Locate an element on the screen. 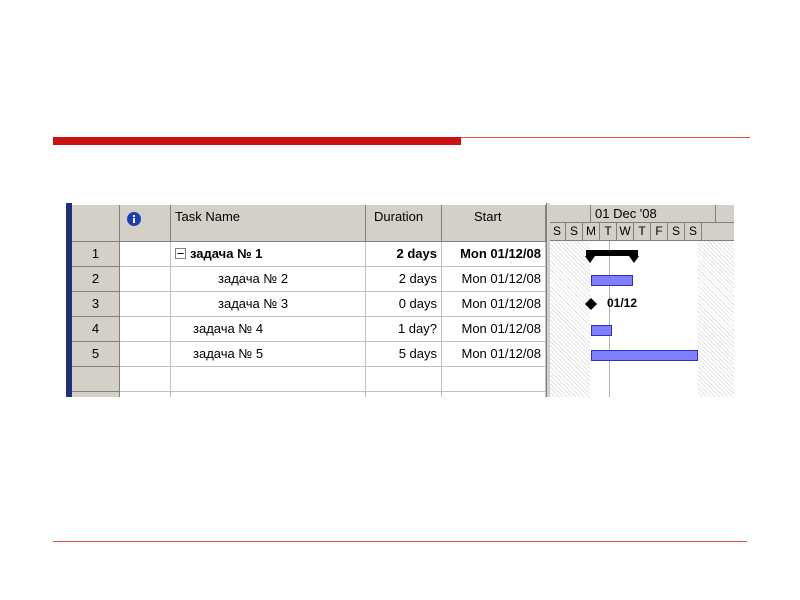 This screenshot has width=800, height=600. gantt-timescale-minor: S S M T W T F S S is located at coordinates (642, 232).